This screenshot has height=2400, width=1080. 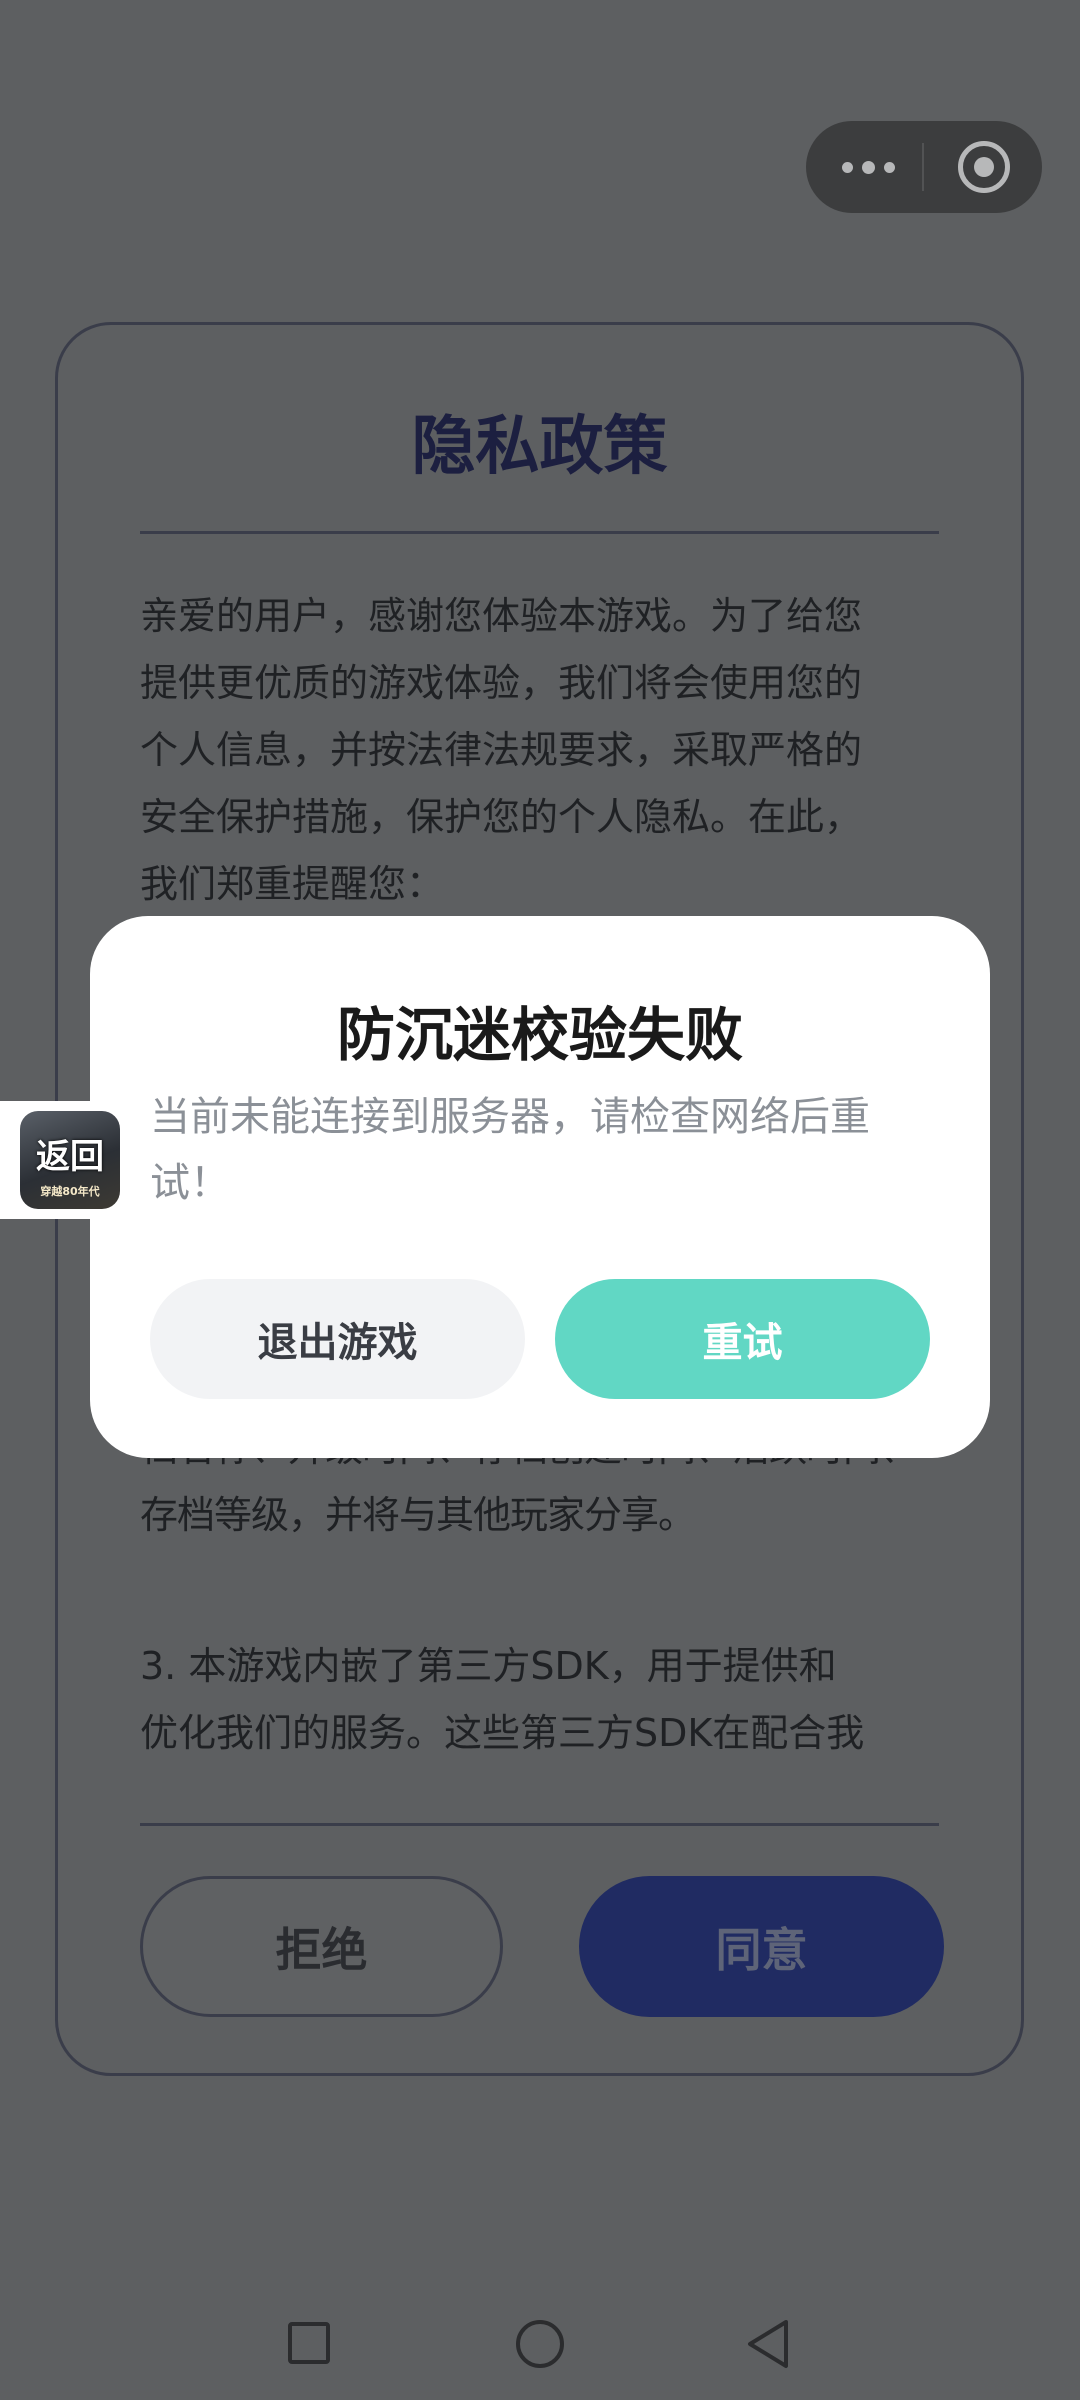 I want to click on circle-icon, so click(x=540, y=2344).